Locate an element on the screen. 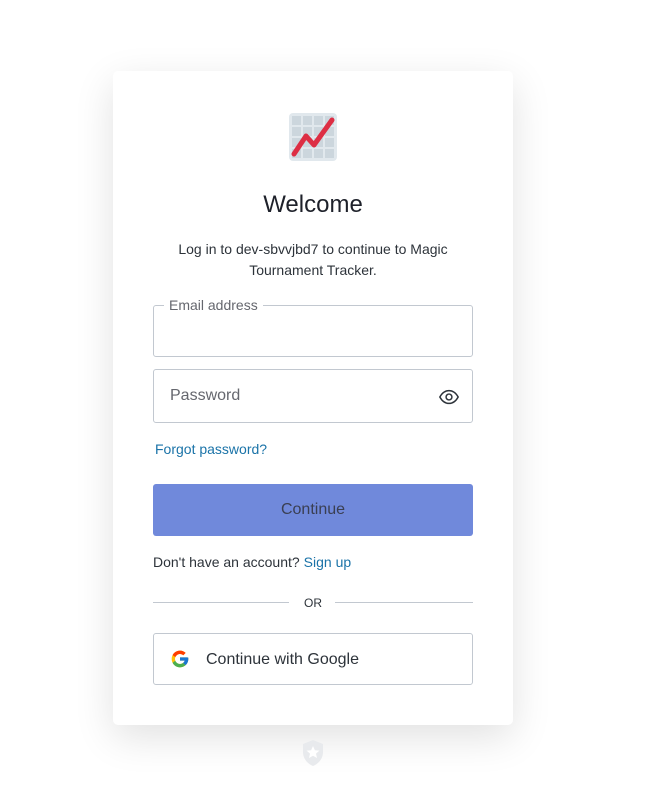 Image resolution: width=646 pixels, height=809 pixels. or-divider: OR is located at coordinates (313, 603).